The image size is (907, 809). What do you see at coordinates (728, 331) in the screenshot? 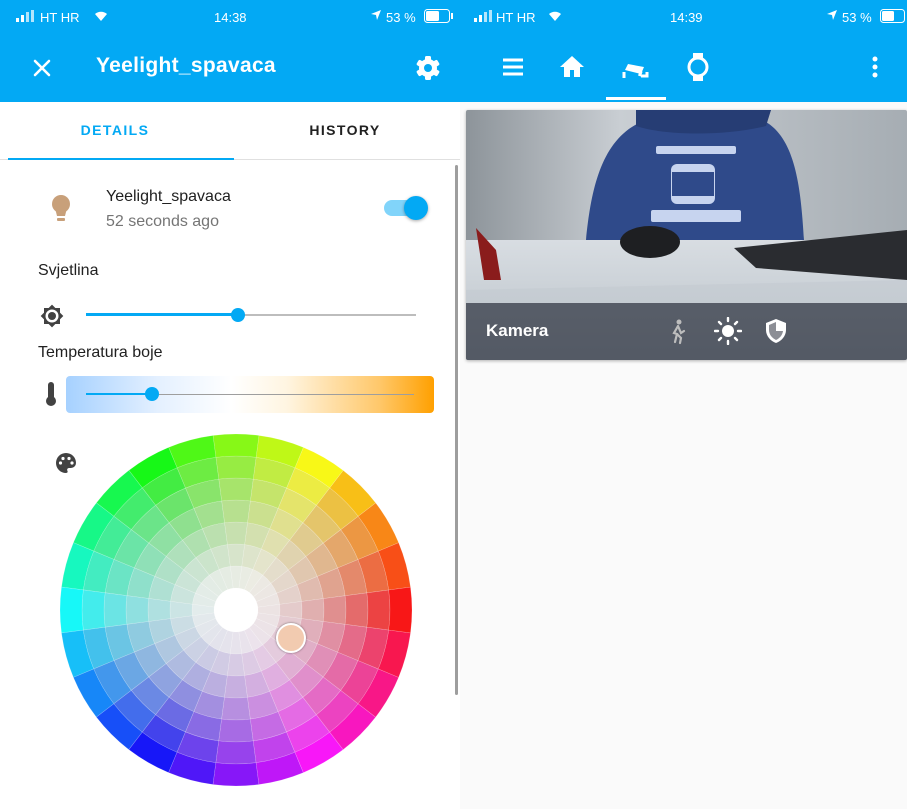
I see `brightness-sun-icon` at bounding box center [728, 331].